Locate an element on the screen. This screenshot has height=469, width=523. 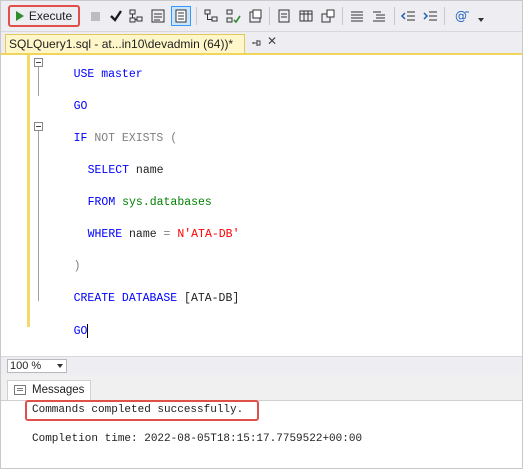
results-to-text-icon is located at coordinates (158, 16).